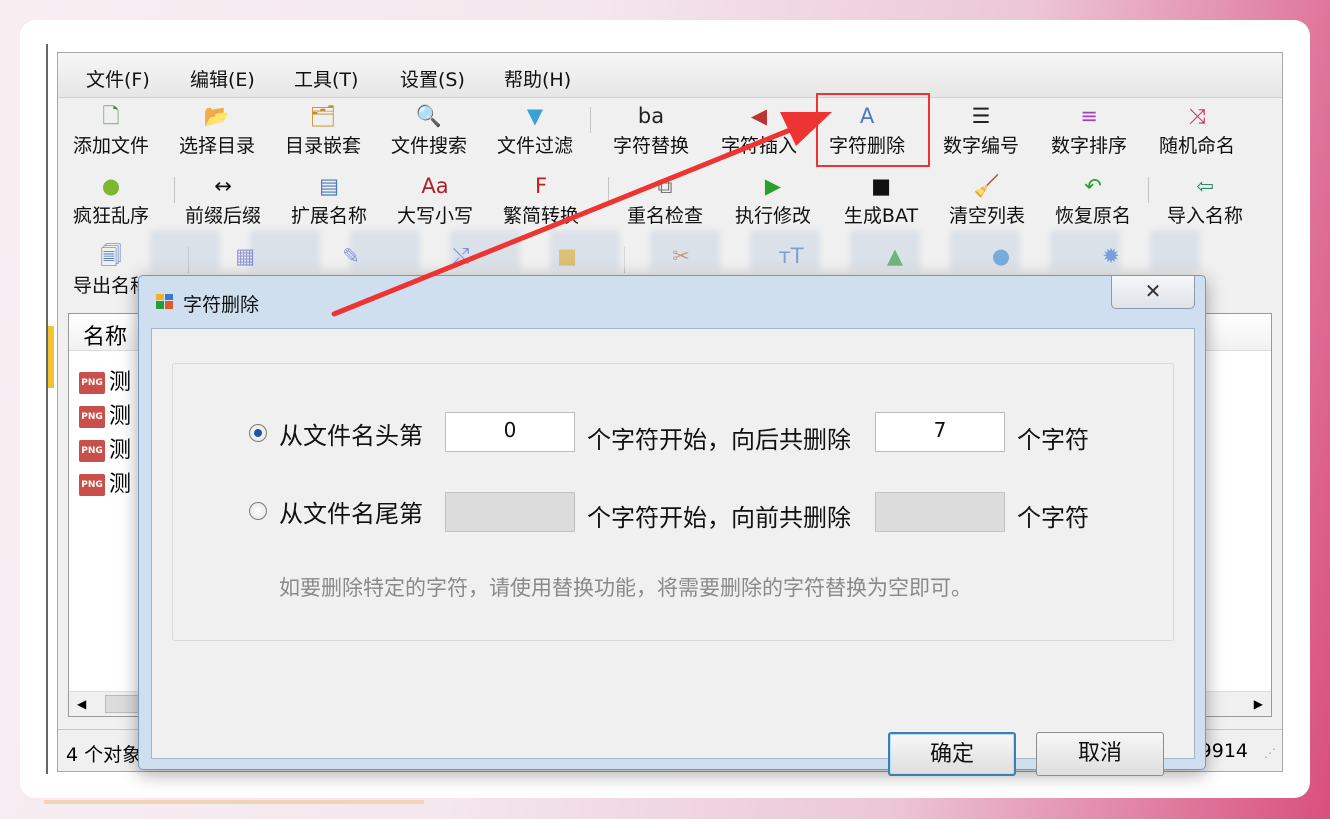  What do you see at coordinates (223, 200) in the screenshot?
I see `toolbar-button-prefix-suffix: ↔ 前缀后缀` at bounding box center [223, 200].